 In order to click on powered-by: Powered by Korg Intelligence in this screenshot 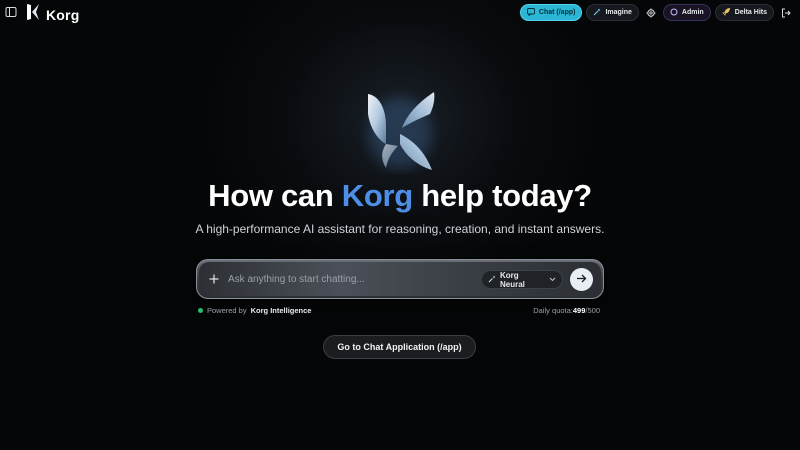, I will do `click(254, 310)`.